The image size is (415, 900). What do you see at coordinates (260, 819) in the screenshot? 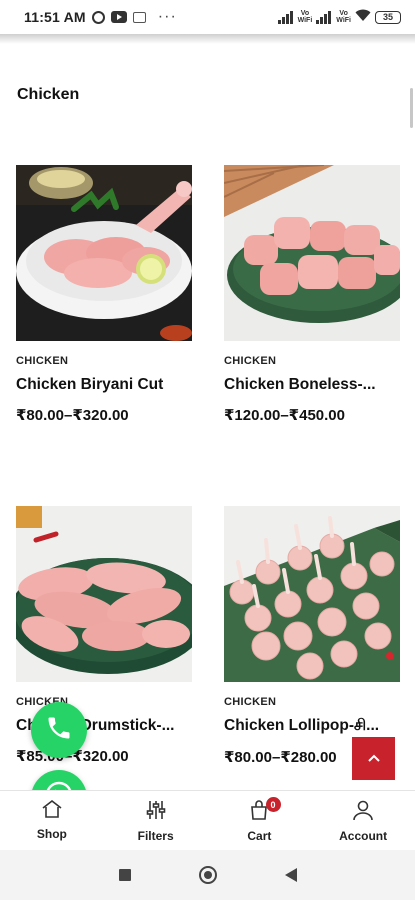
I see `nav-cart: 0 Cart` at bounding box center [260, 819].